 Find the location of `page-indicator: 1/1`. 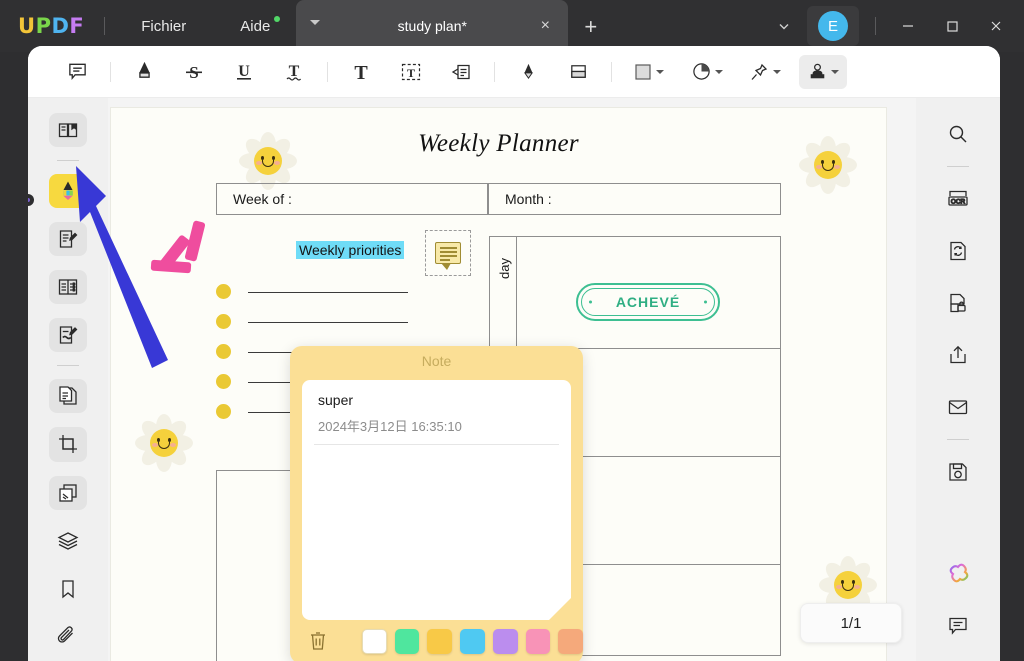

page-indicator: 1/1 is located at coordinates (851, 623).